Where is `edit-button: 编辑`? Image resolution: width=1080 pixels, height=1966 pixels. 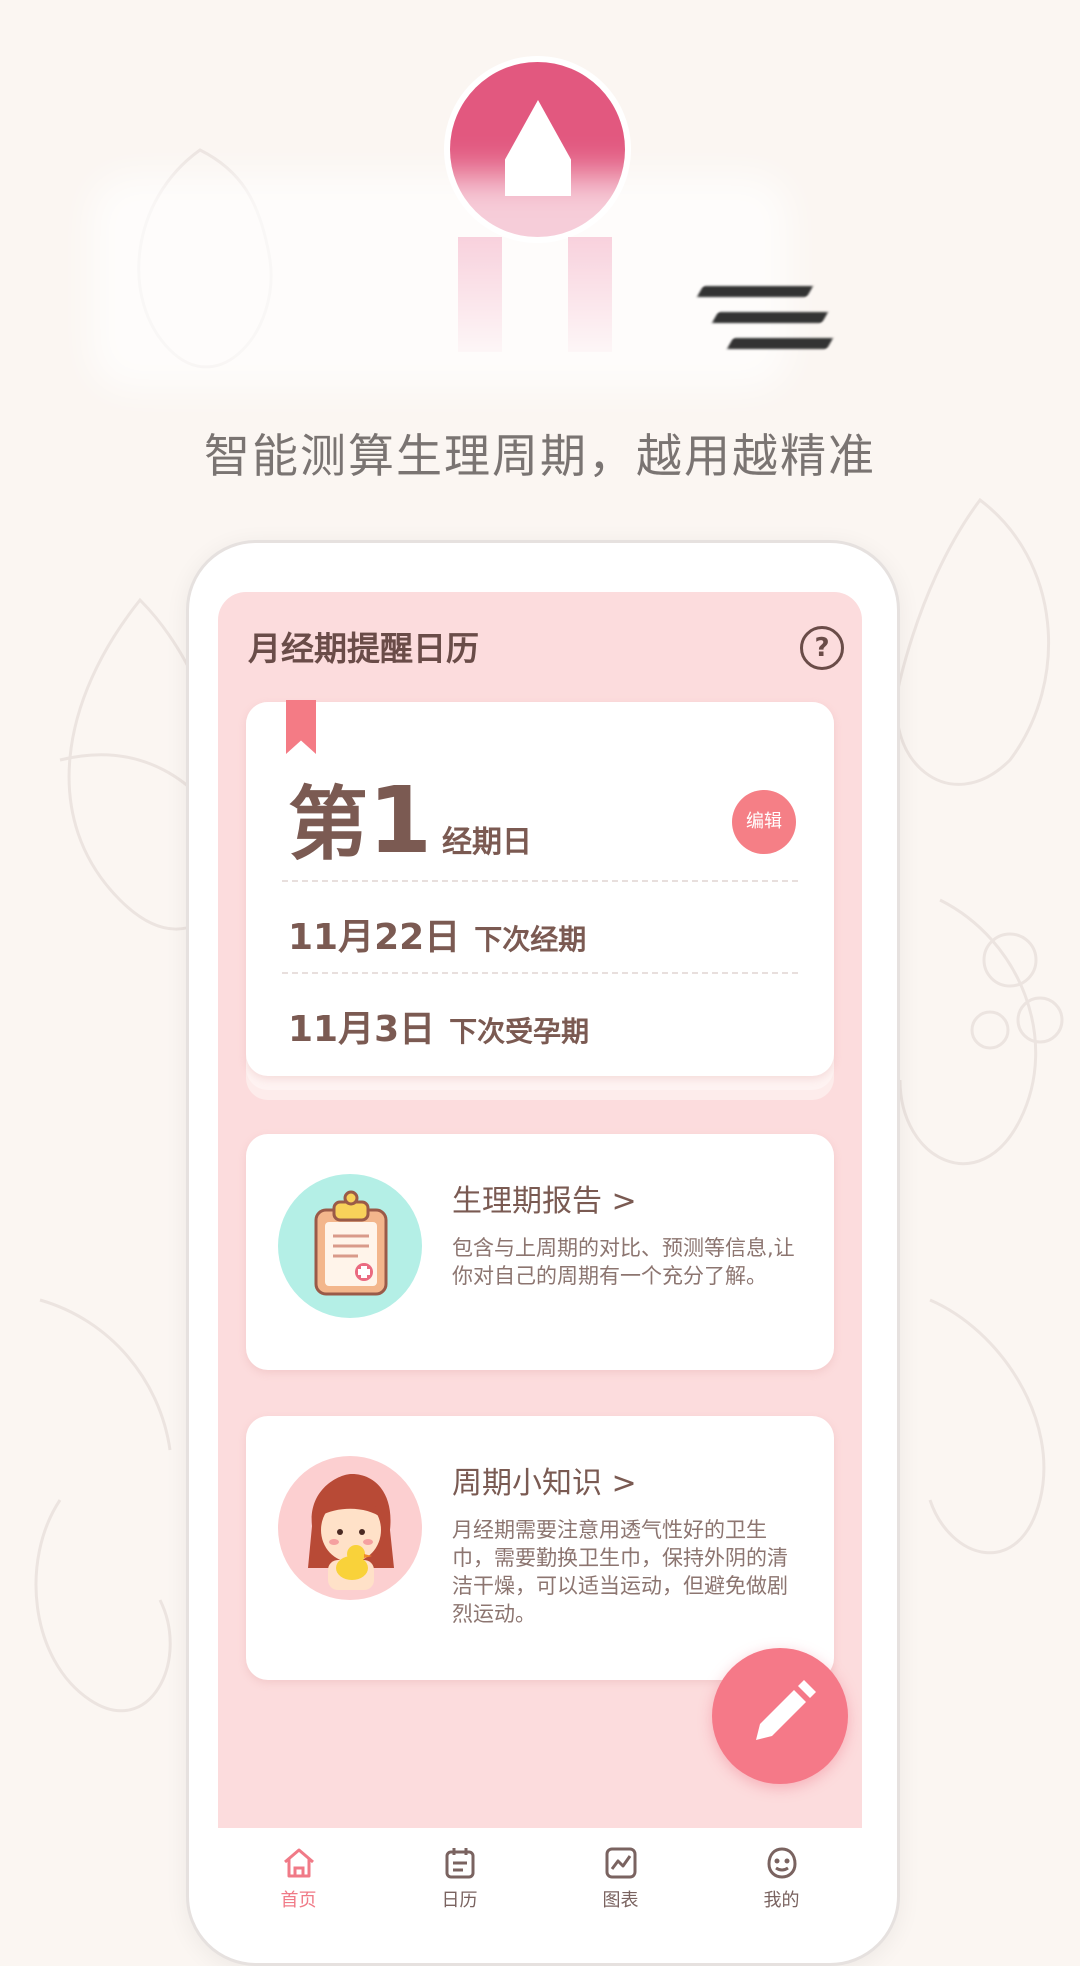
edit-button: 编辑 is located at coordinates (764, 822).